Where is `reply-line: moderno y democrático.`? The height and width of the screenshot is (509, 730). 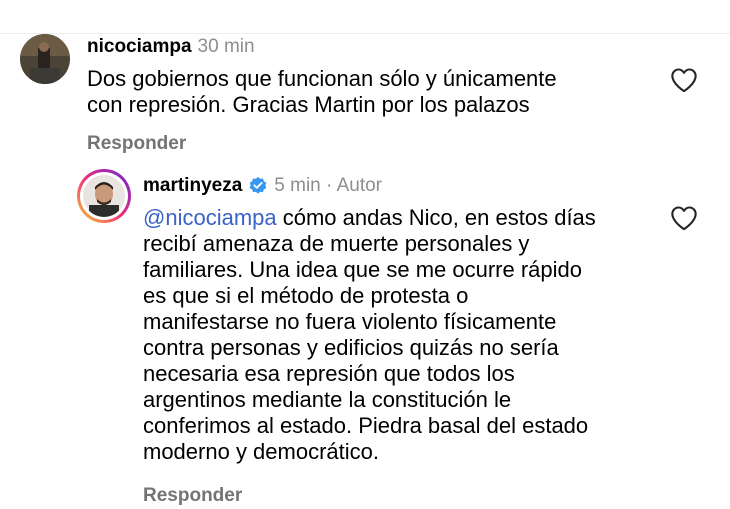 reply-line: moderno y democrático. is located at coordinates (261, 451).